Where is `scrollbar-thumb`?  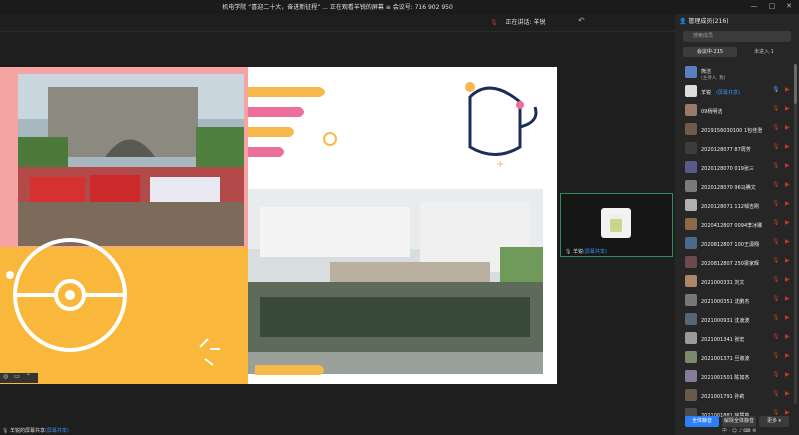 scrollbar-thumb is located at coordinates (795, 84).